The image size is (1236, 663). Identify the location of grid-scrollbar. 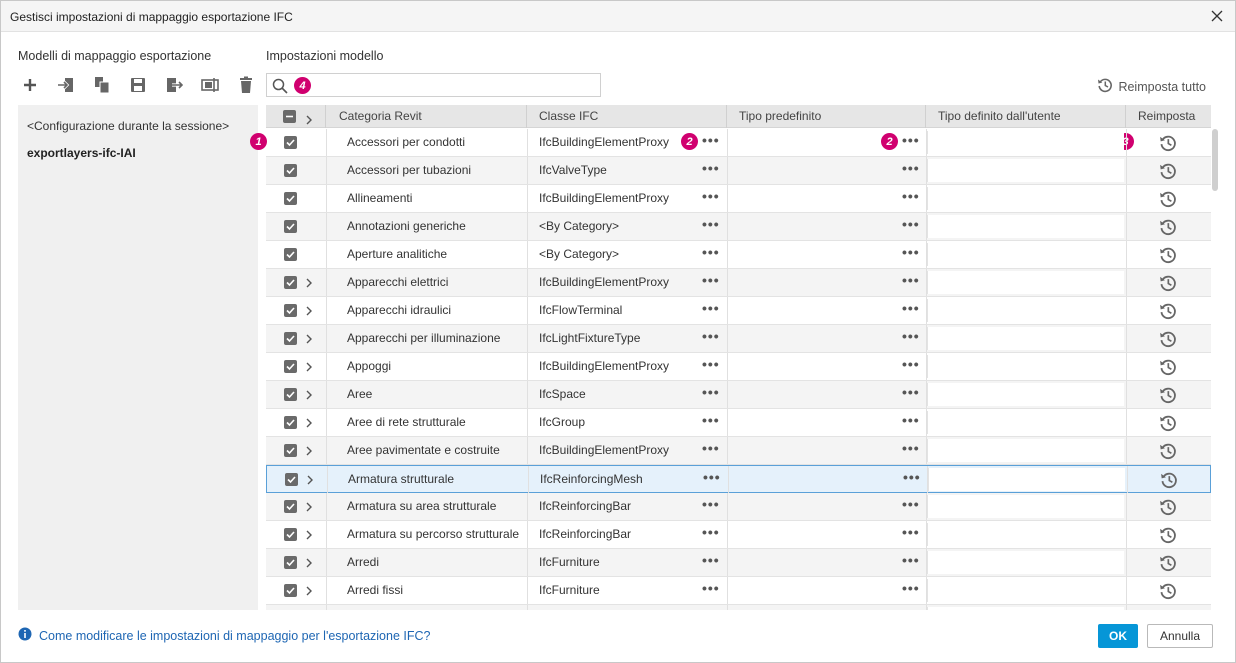
(1215, 160).